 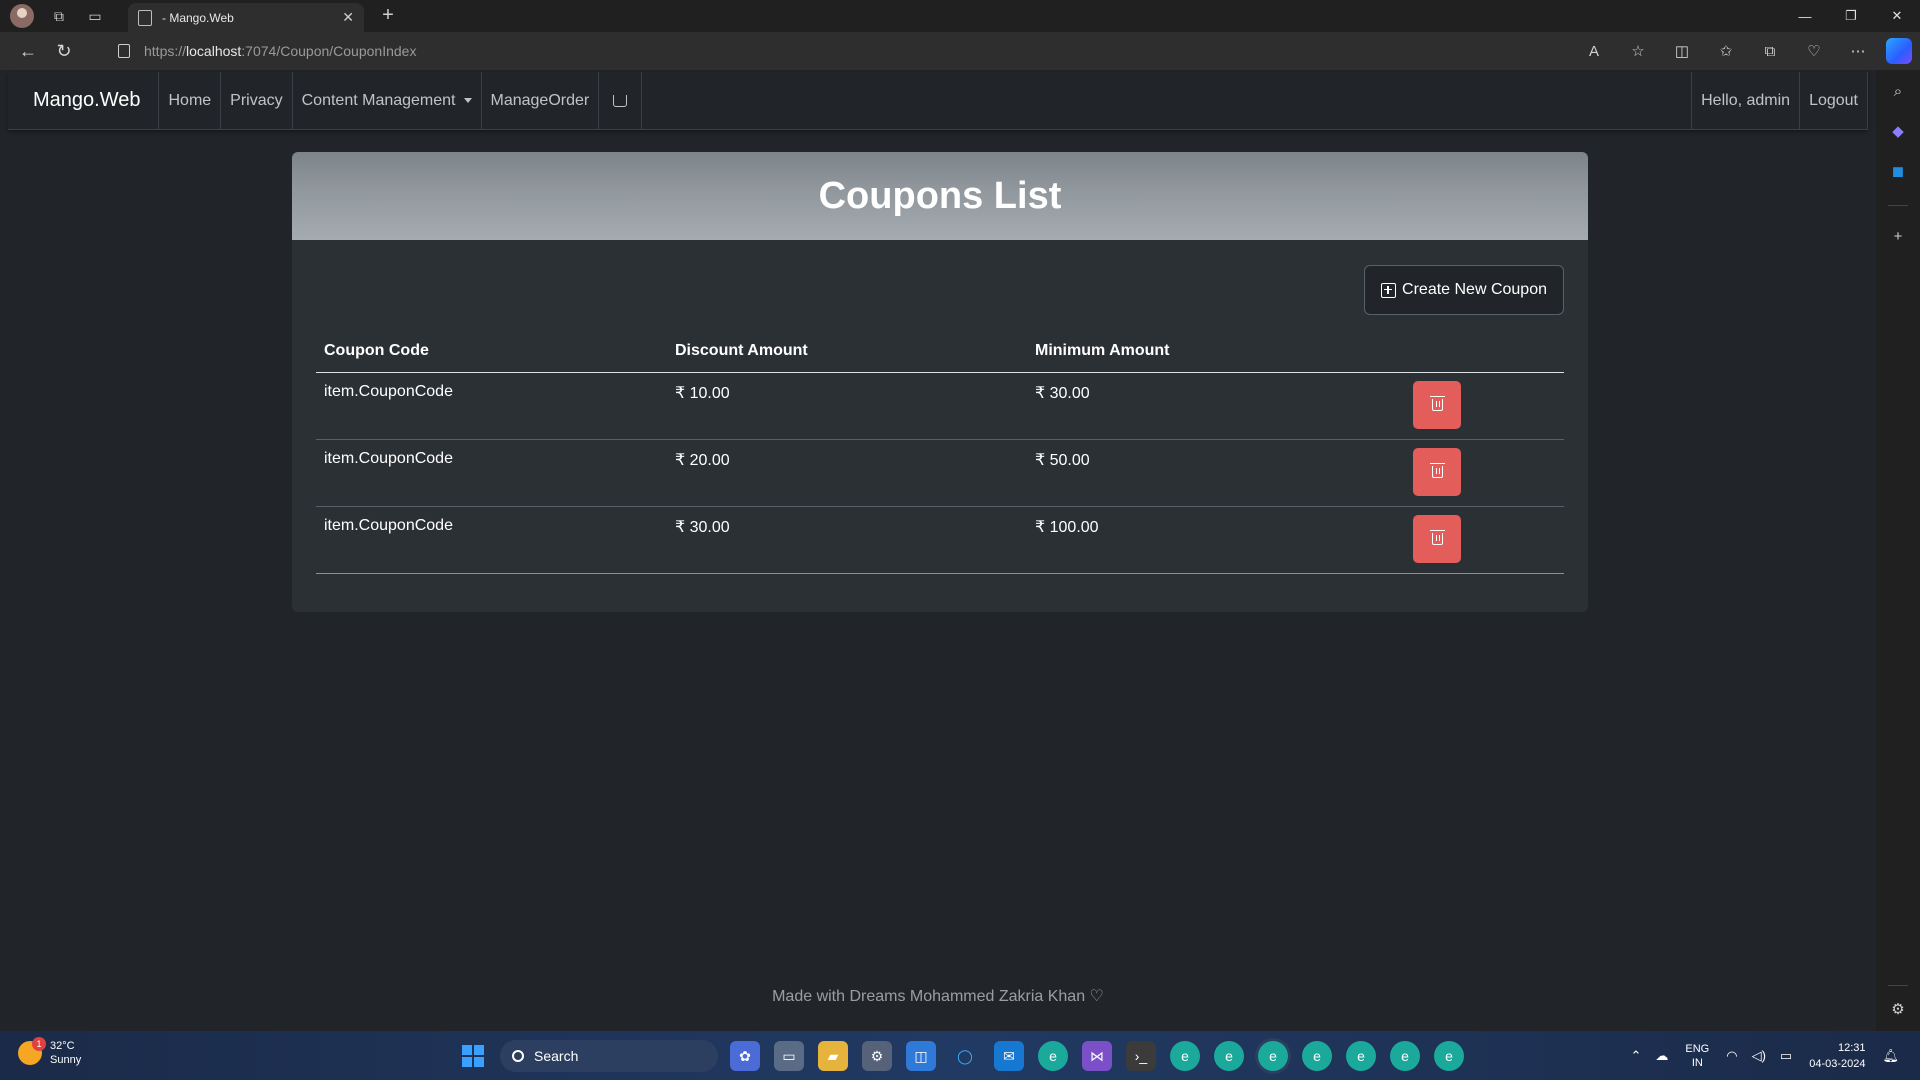 I want to click on minimize-icon: —, so click(x=1805, y=16).